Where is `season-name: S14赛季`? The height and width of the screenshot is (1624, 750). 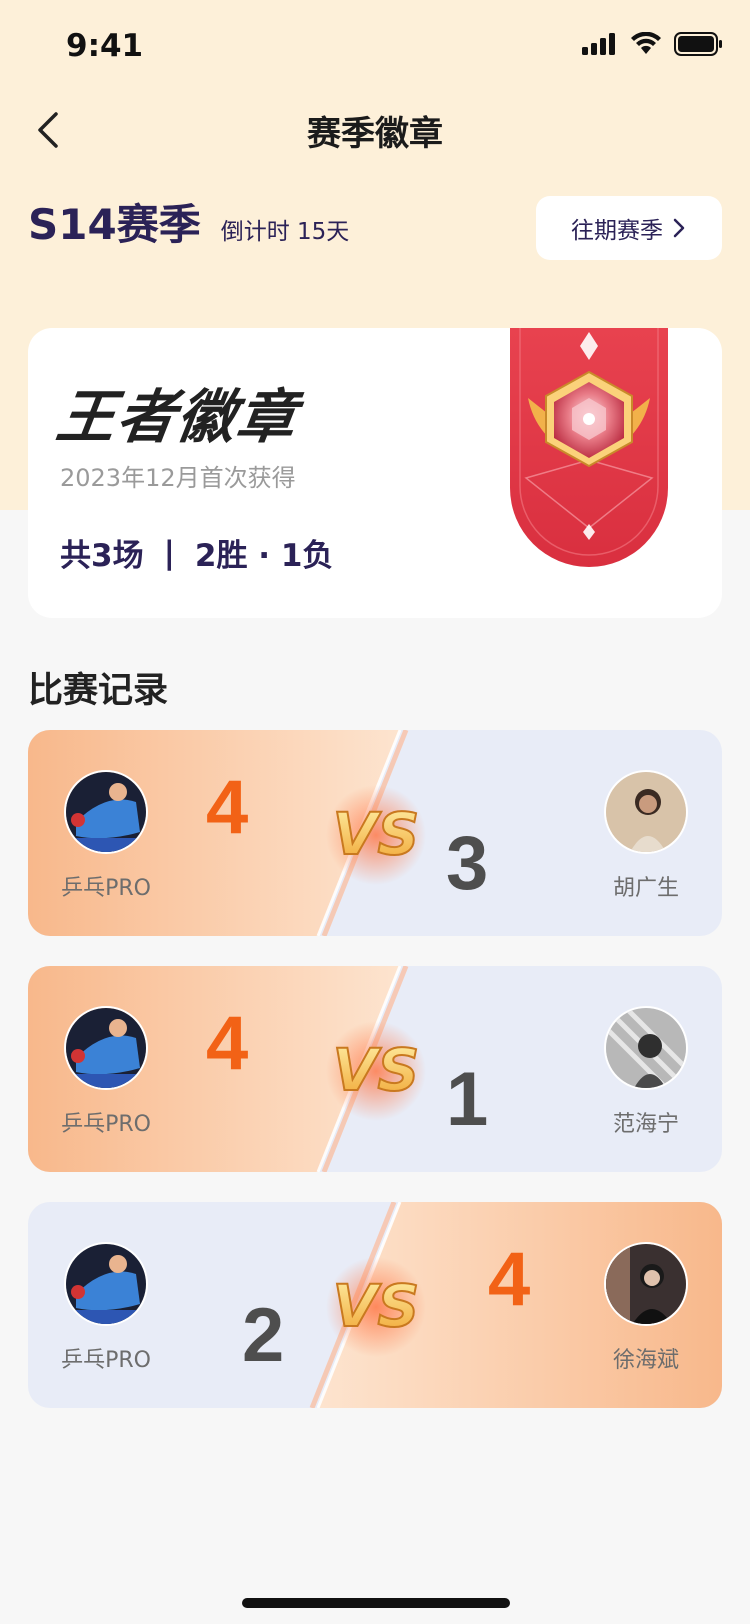 season-name: S14赛季 is located at coordinates (114, 224).